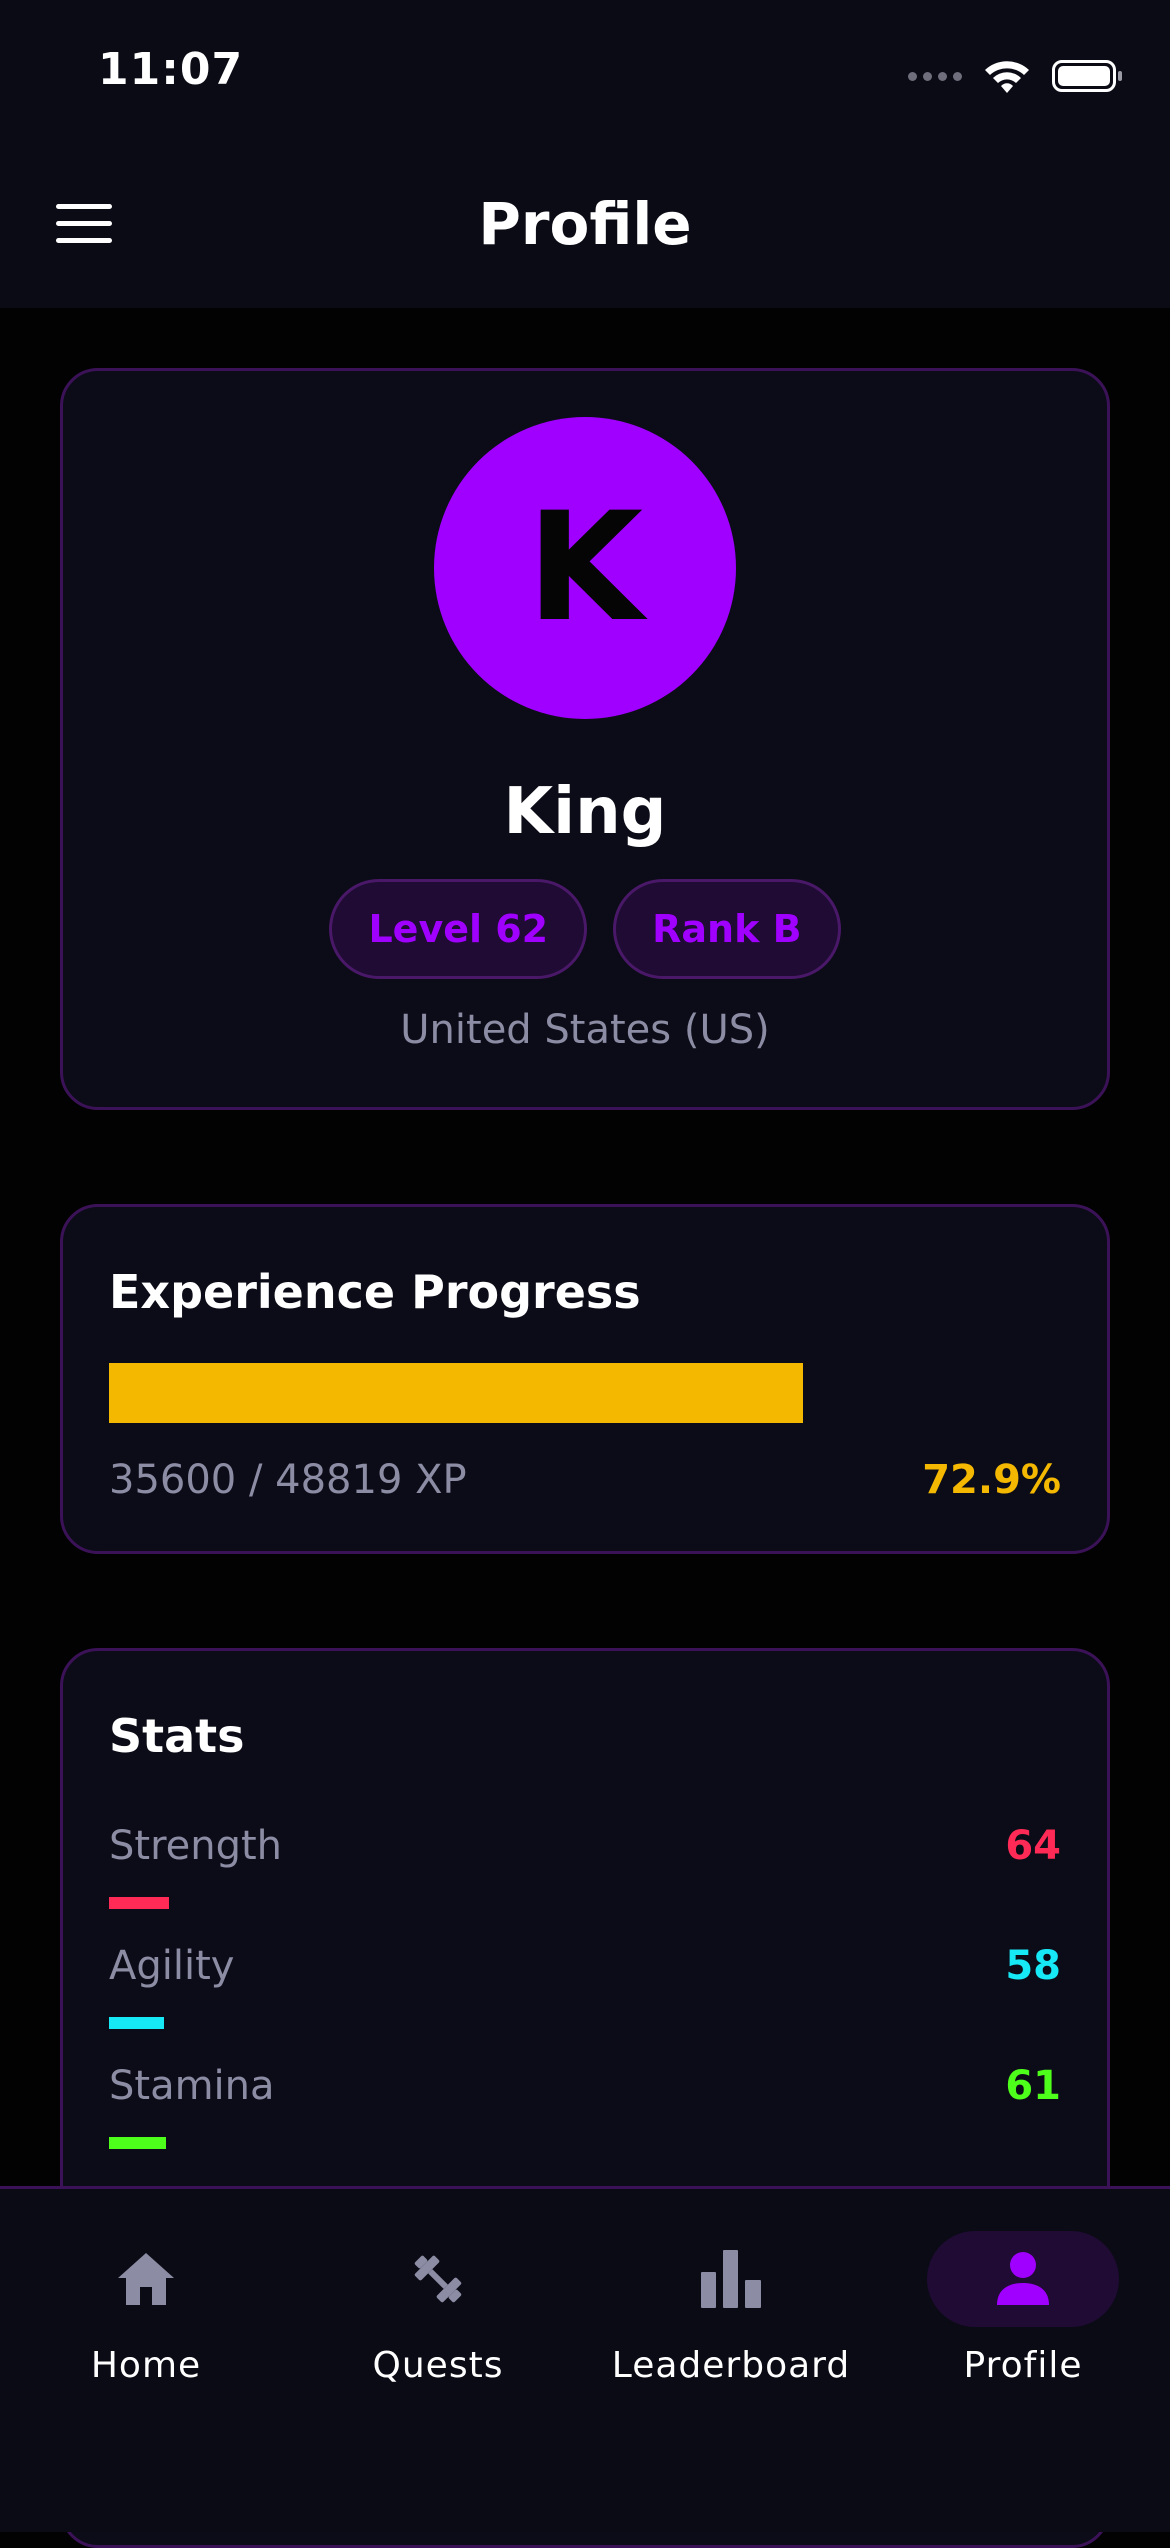  Describe the element at coordinates (585, 1030) in the screenshot. I see `country-label: United States (US)` at that location.